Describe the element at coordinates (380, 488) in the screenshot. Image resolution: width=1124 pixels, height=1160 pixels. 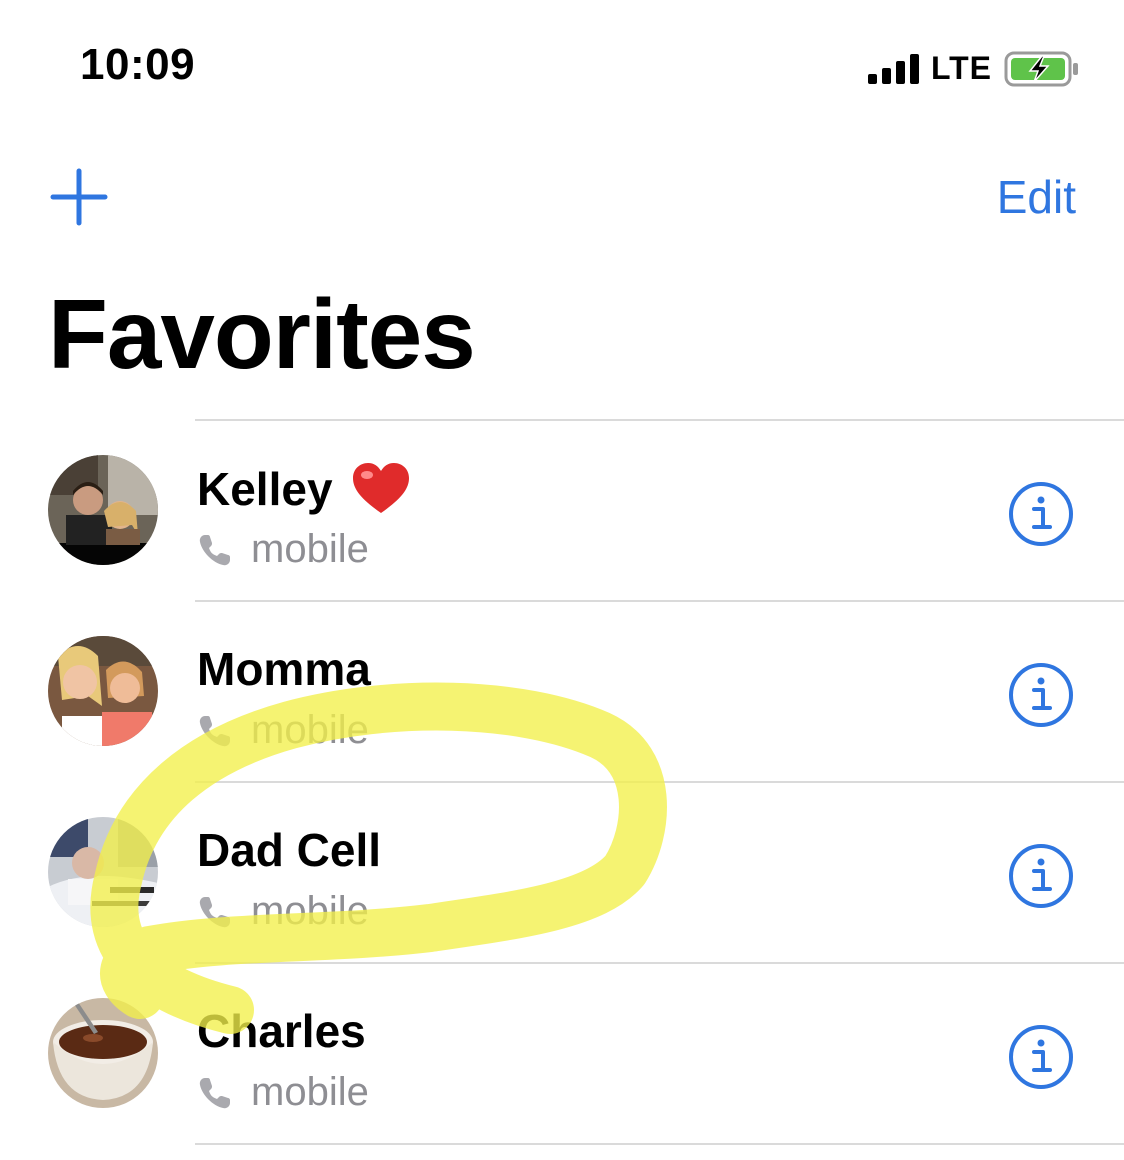
I see `heart-emoji-icon` at that location.